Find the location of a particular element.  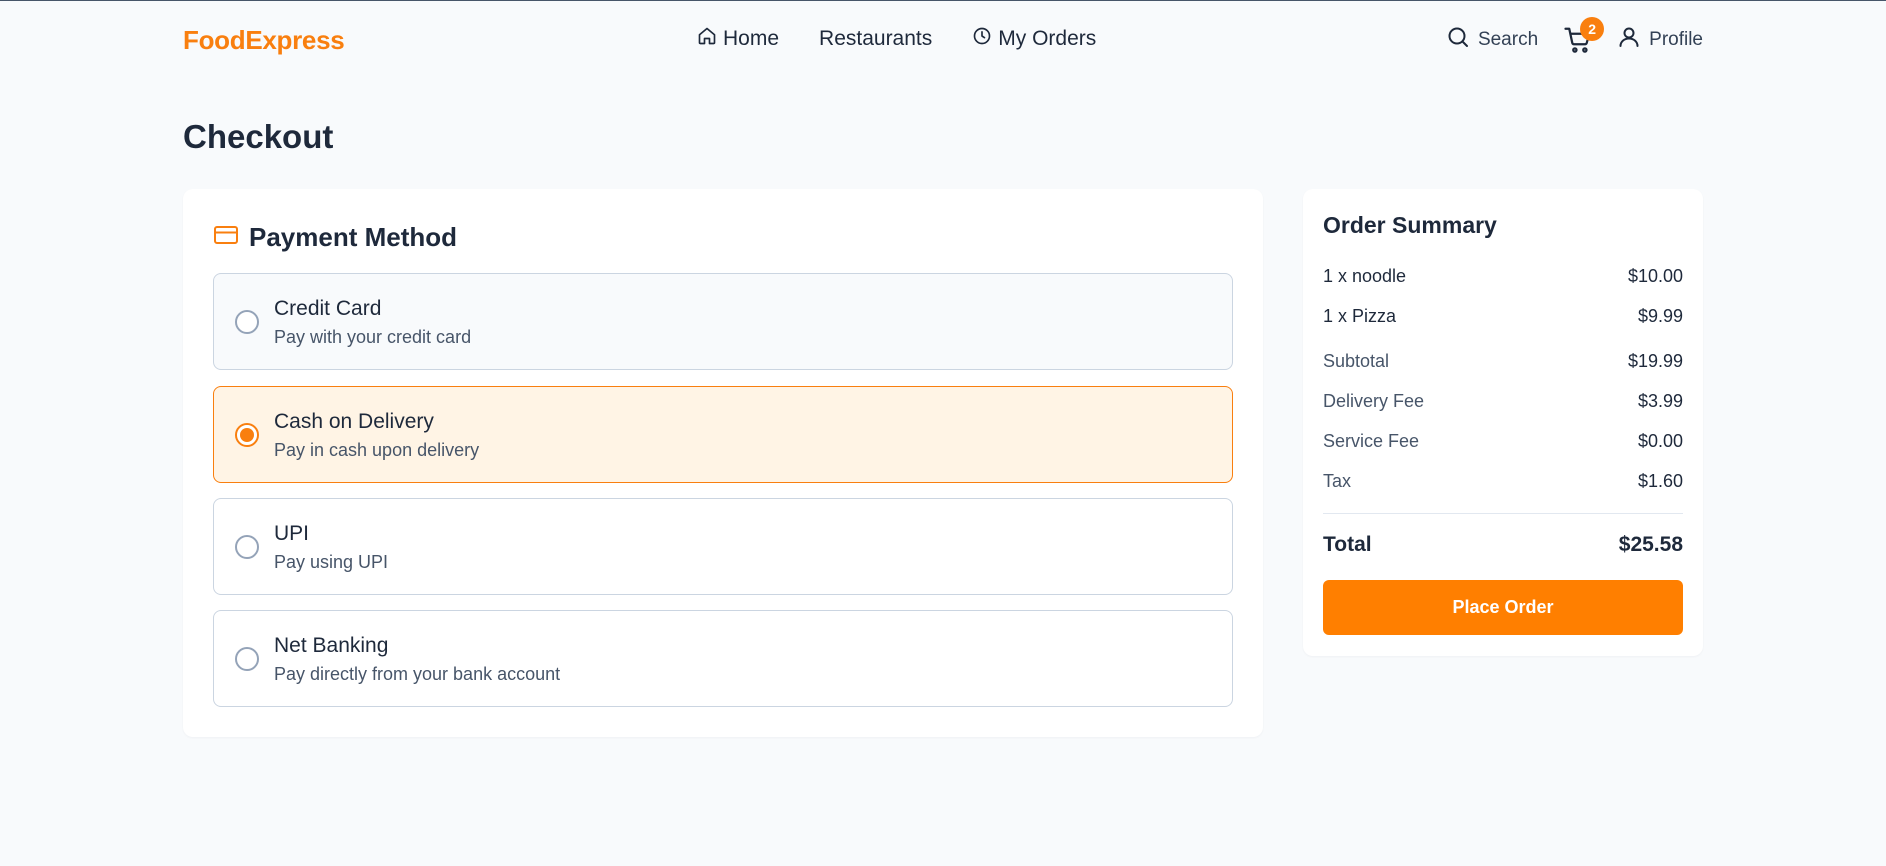

subtotal-row: Subtotal $19.99 is located at coordinates (1503, 361).